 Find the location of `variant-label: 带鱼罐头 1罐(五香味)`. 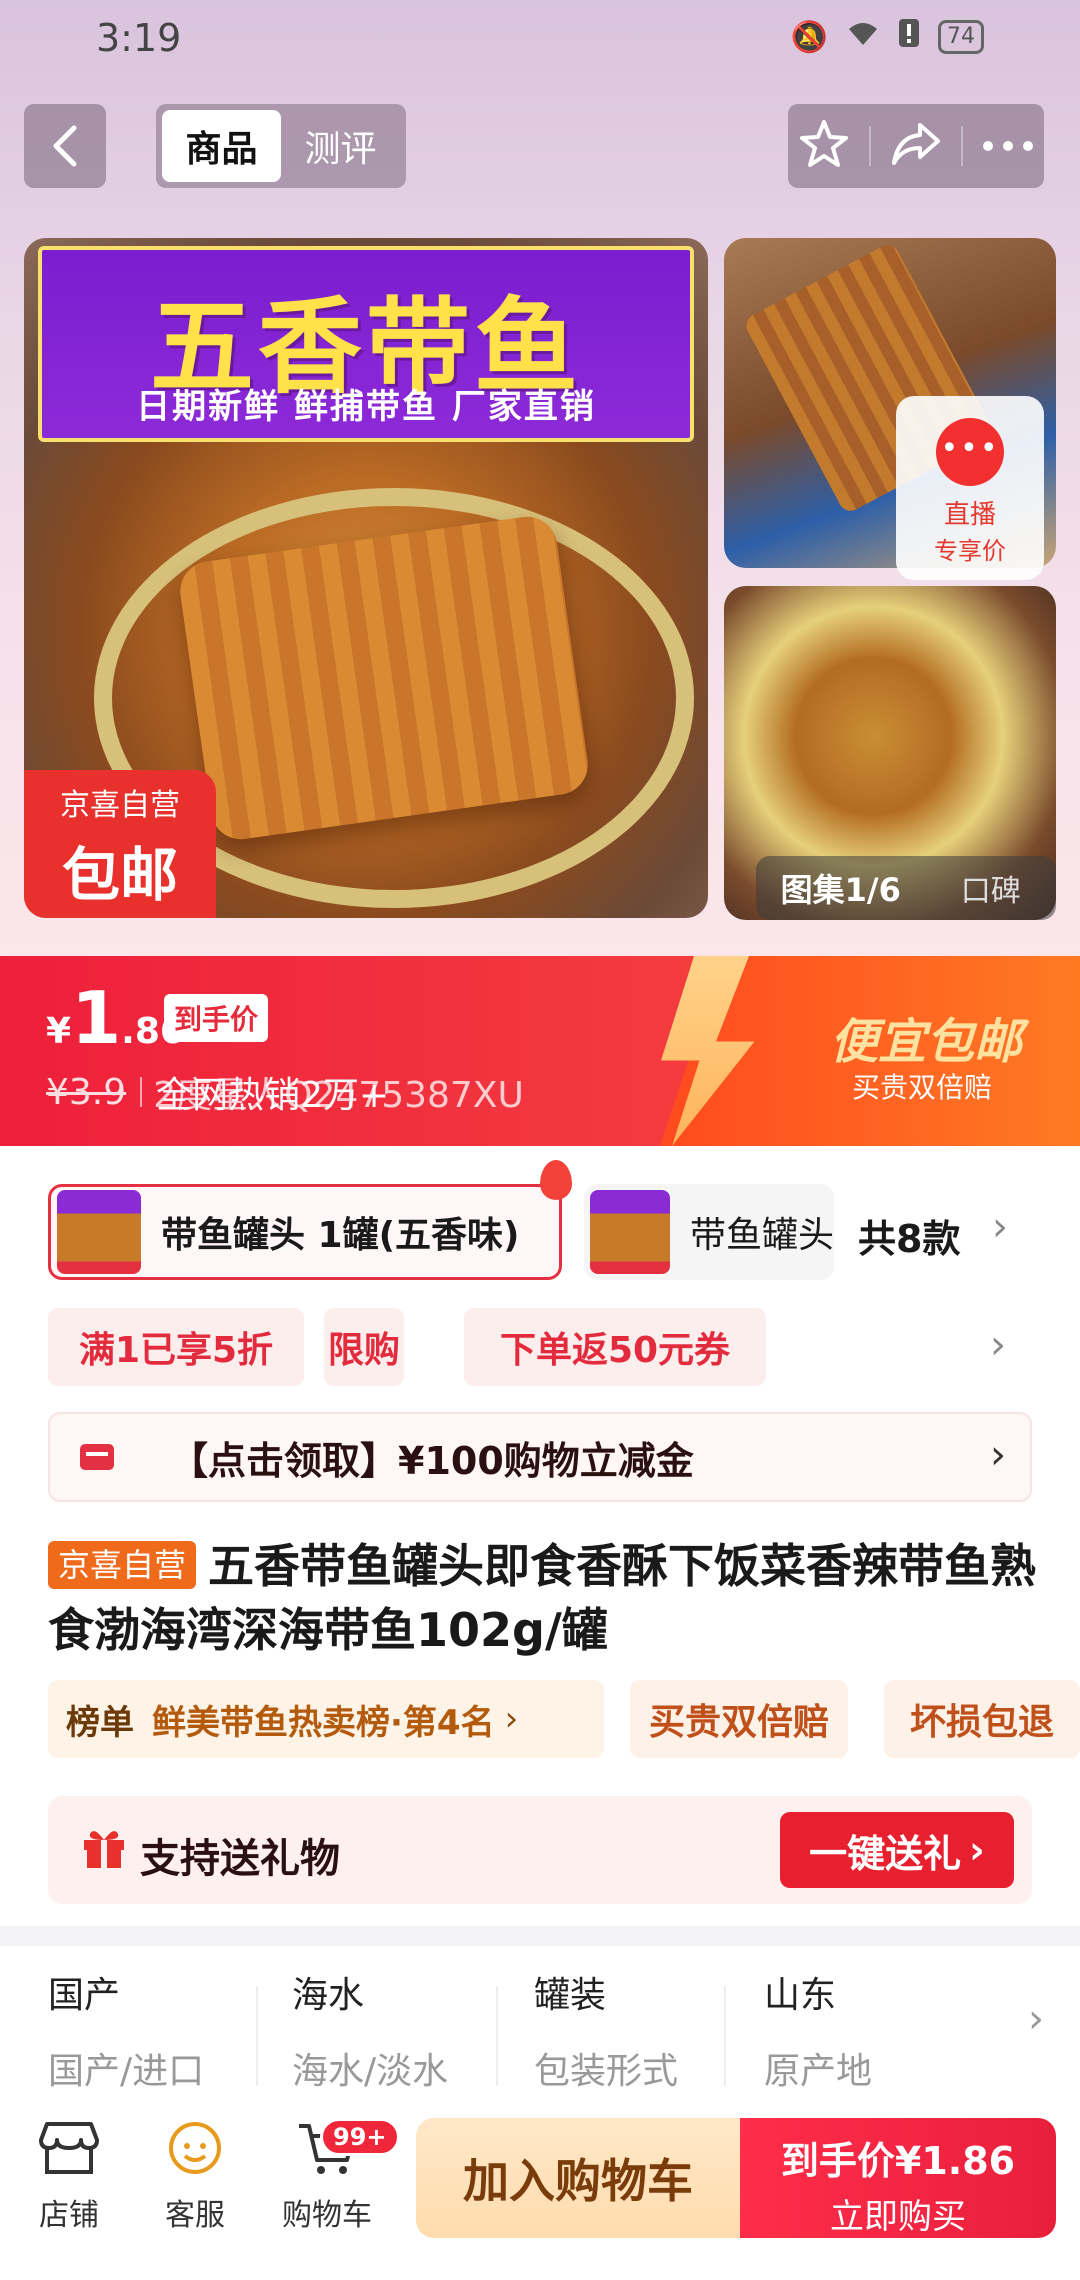

variant-label: 带鱼罐头 1罐(五香味) is located at coordinates (340, 1235).